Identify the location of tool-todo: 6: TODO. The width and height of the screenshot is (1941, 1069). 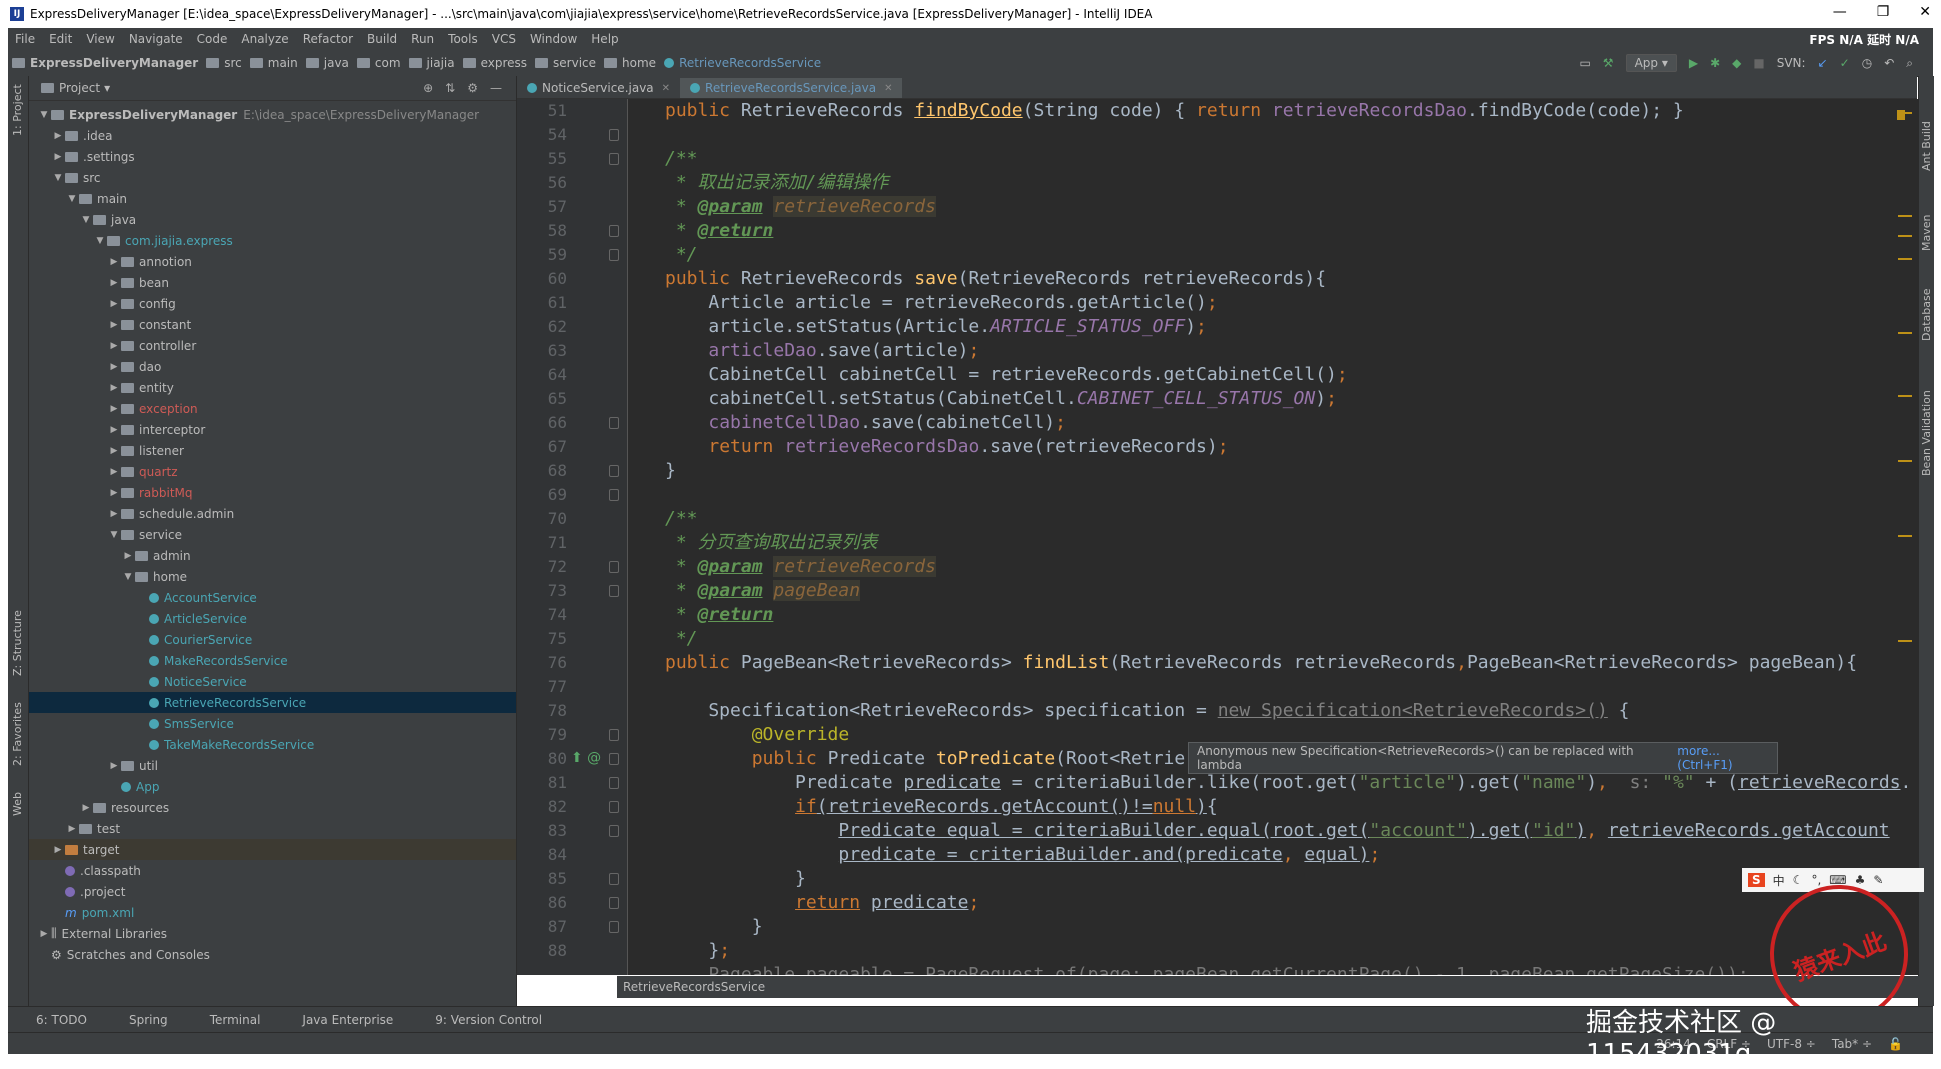
(54, 1020).